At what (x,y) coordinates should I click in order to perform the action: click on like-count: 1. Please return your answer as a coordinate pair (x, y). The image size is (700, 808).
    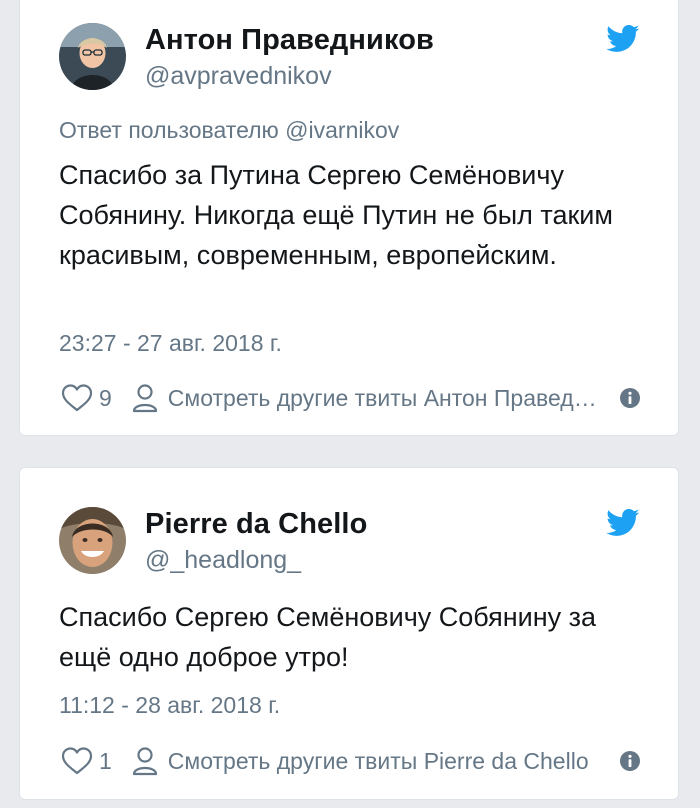
    Looking at the image, I should click on (105, 761).